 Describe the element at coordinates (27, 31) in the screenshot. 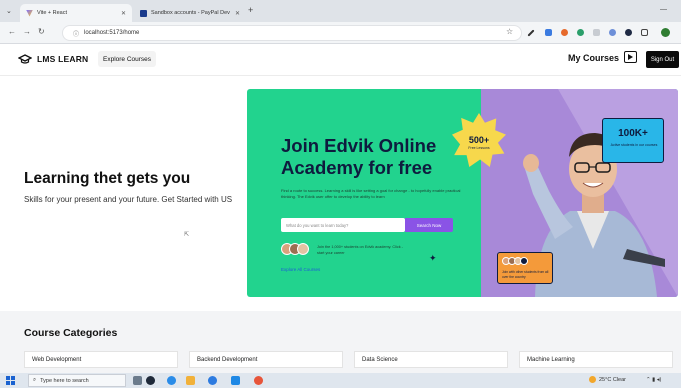

I see `forward-arrow-icon: →` at that location.